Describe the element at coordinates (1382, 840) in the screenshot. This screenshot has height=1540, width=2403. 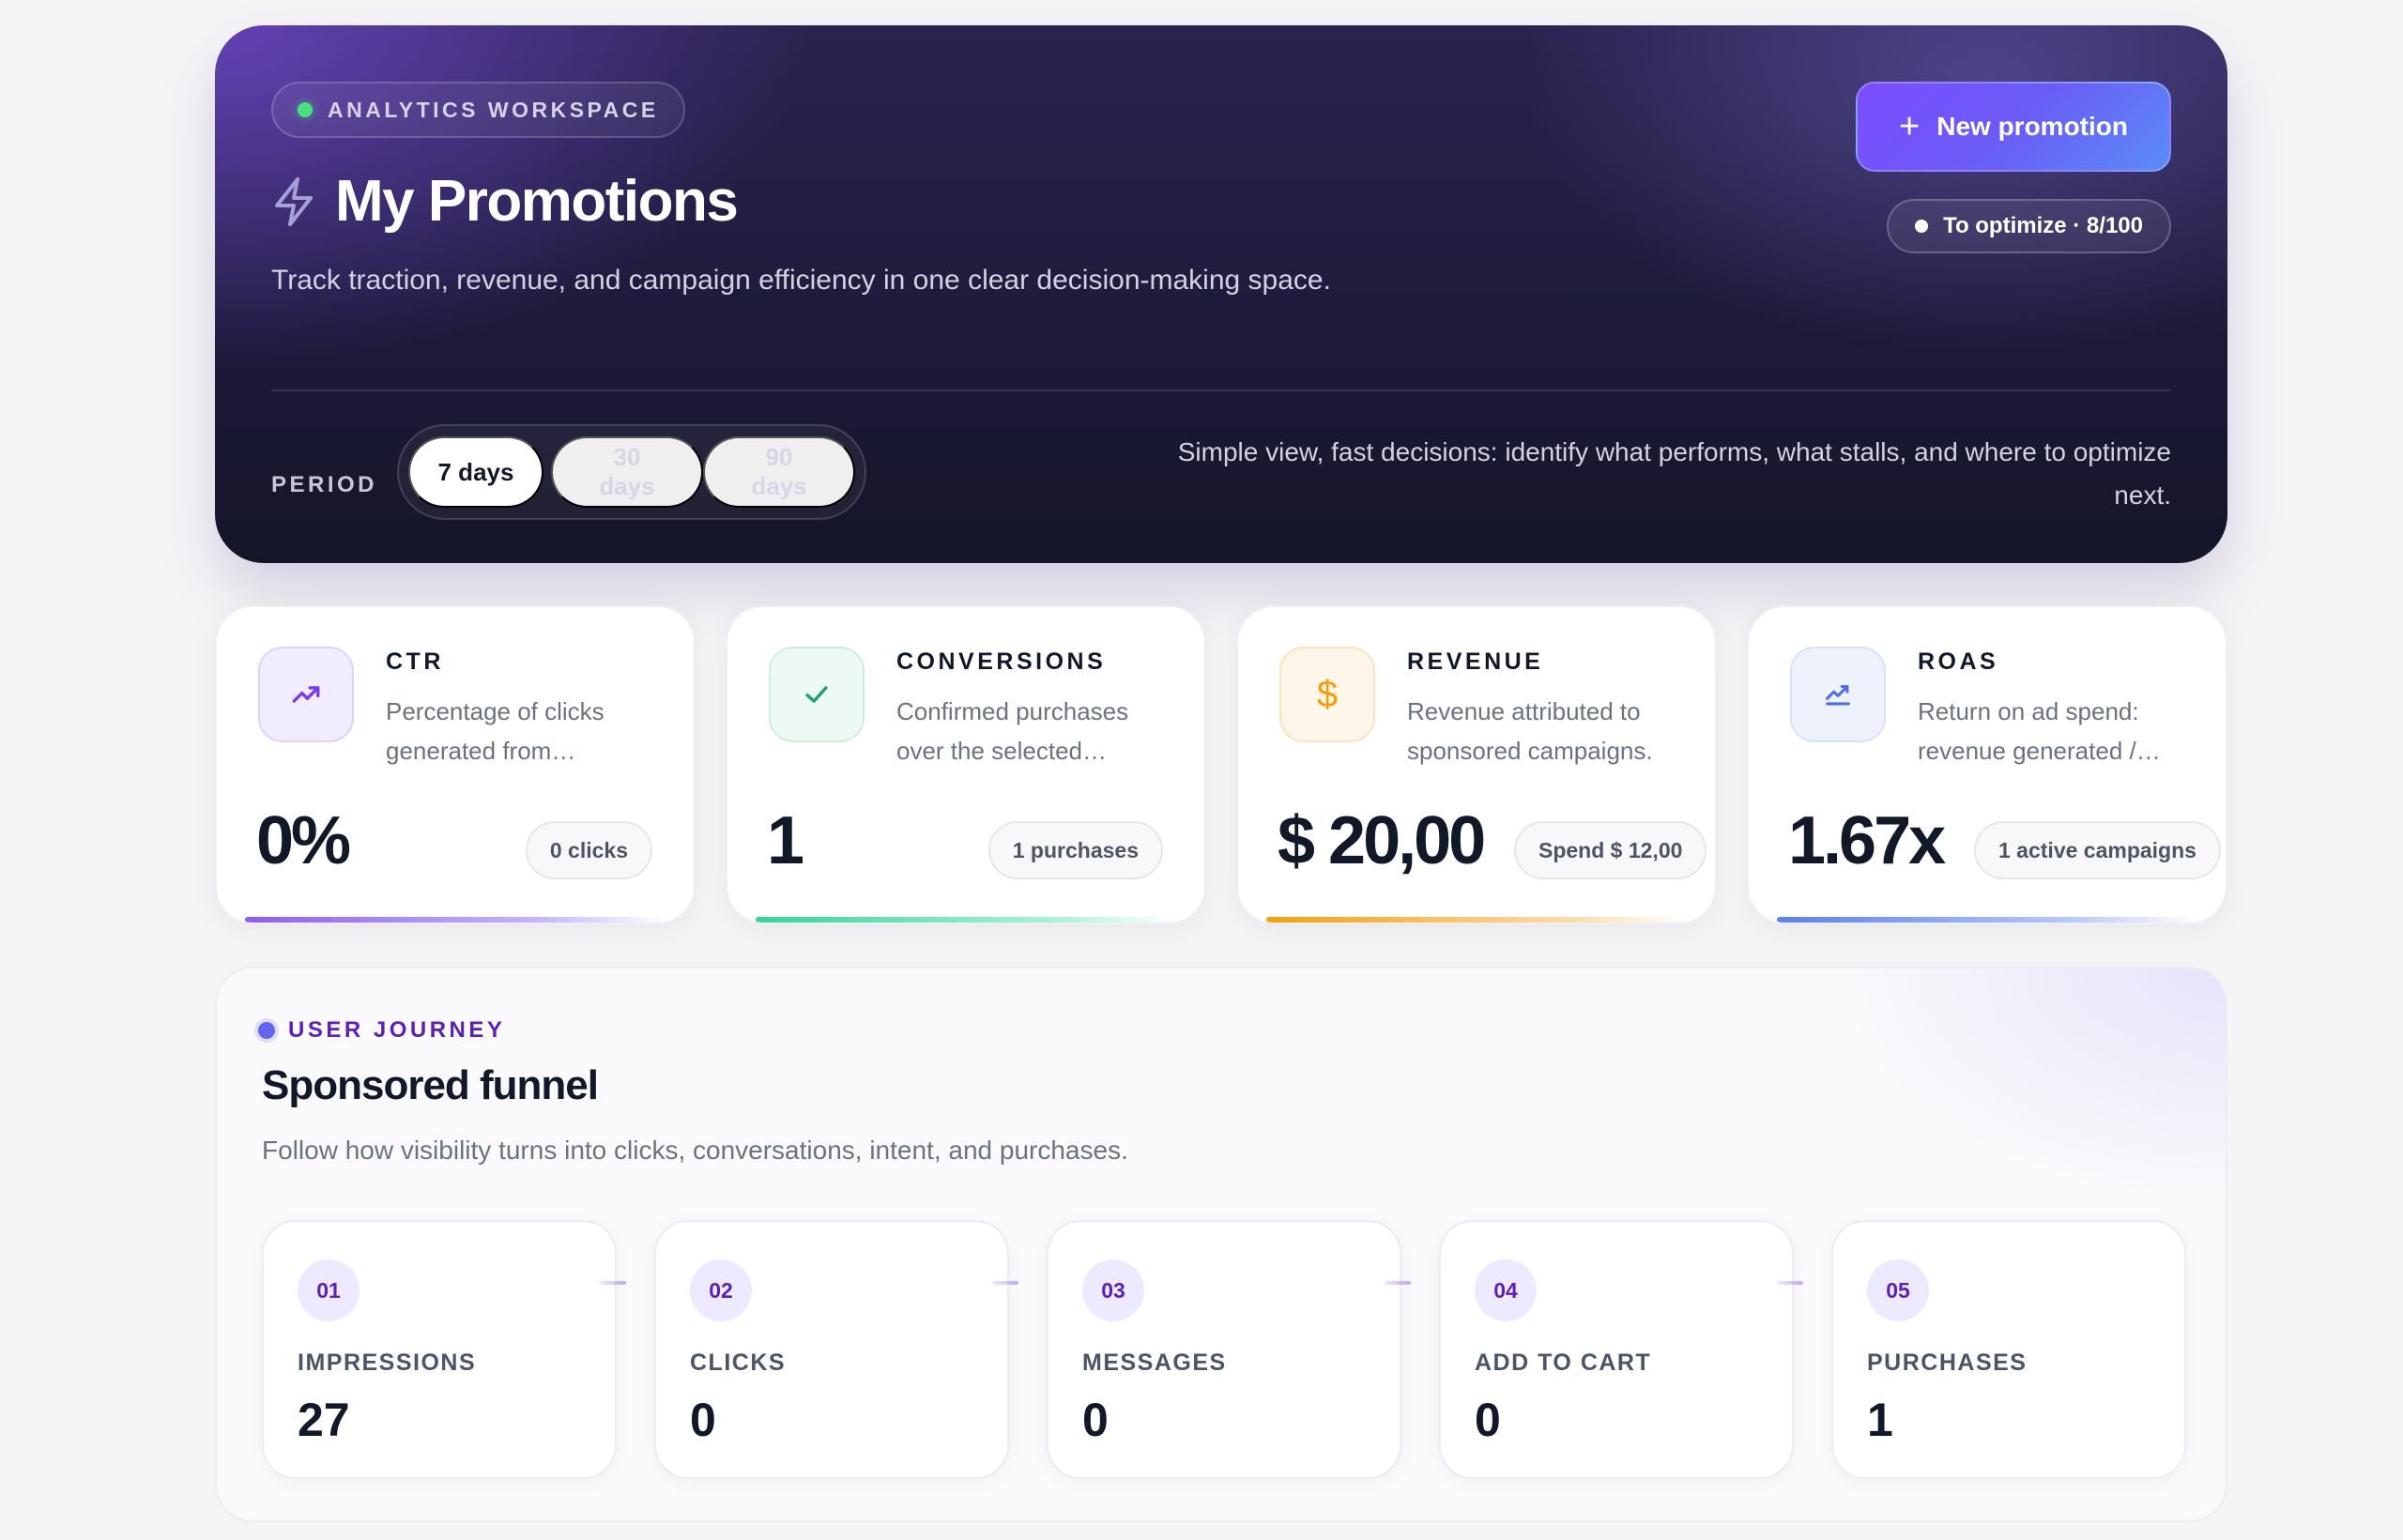
I see `kpi-value: $ 20,00` at that location.